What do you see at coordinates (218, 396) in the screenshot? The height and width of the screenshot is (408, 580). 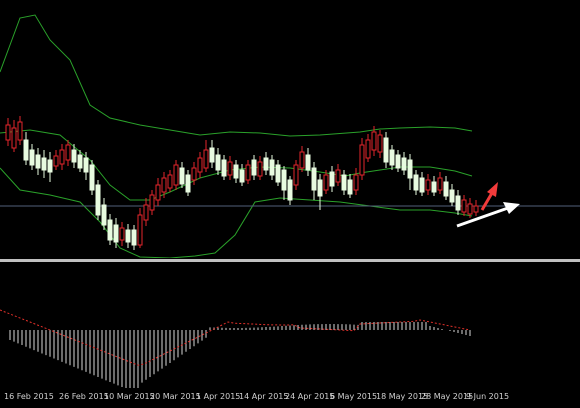 I see `time-label: 1 Apr 2015` at bounding box center [218, 396].